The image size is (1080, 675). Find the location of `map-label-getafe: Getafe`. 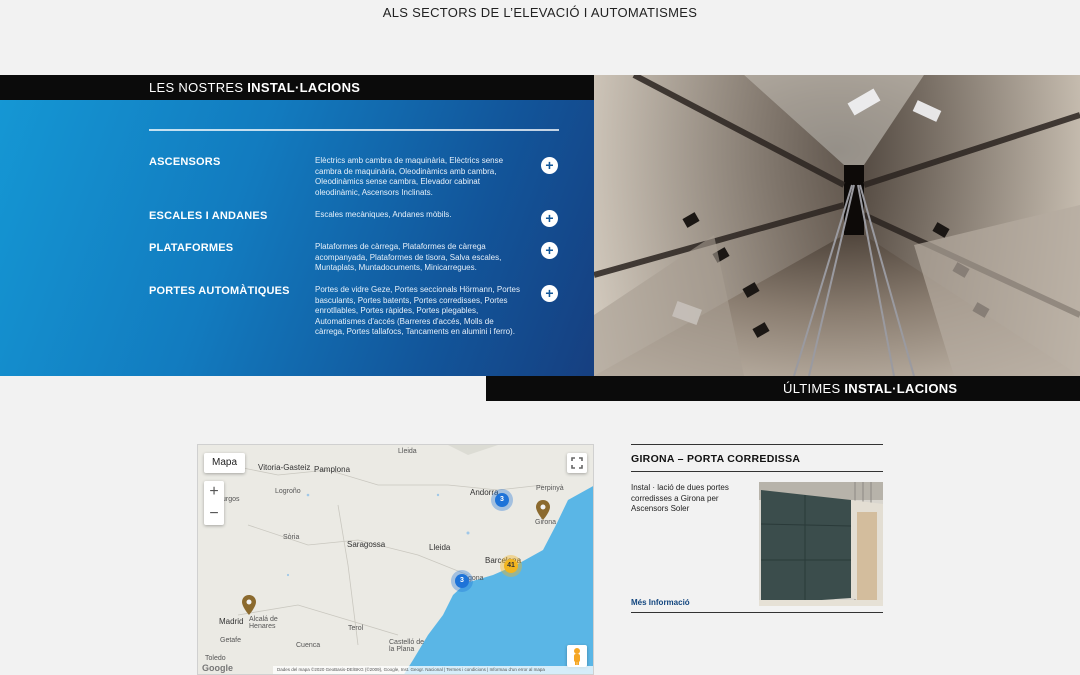

map-label-getafe: Getafe is located at coordinates (231, 640).